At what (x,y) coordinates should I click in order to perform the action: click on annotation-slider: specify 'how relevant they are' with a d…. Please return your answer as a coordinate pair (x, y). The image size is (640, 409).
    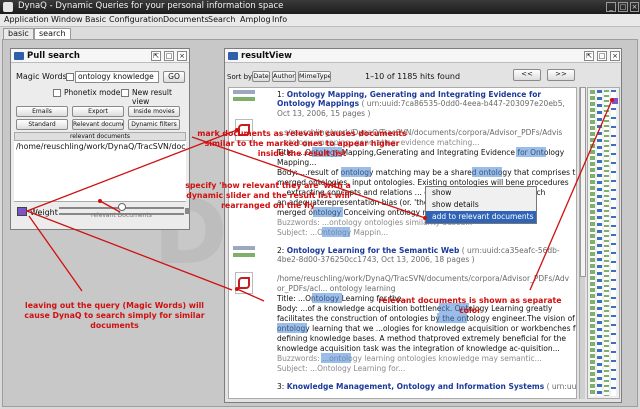
    Looking at the image, I should click on (268, 195).